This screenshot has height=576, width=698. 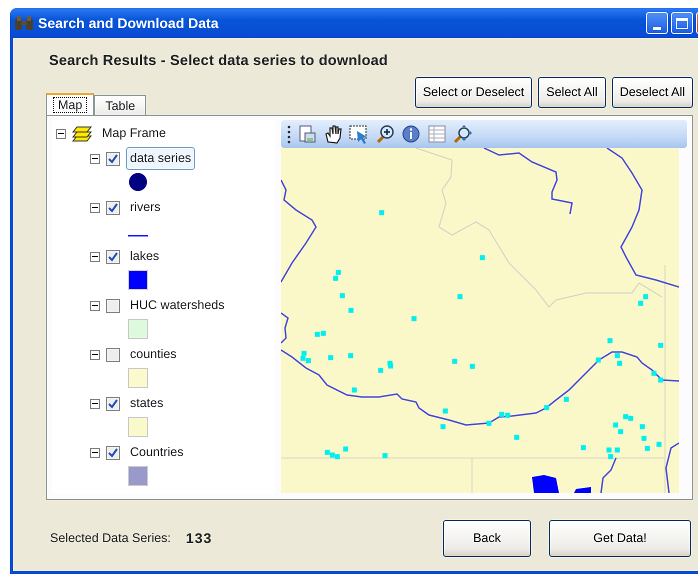 I want to click on layers-icon, so click(x=82, y=134).